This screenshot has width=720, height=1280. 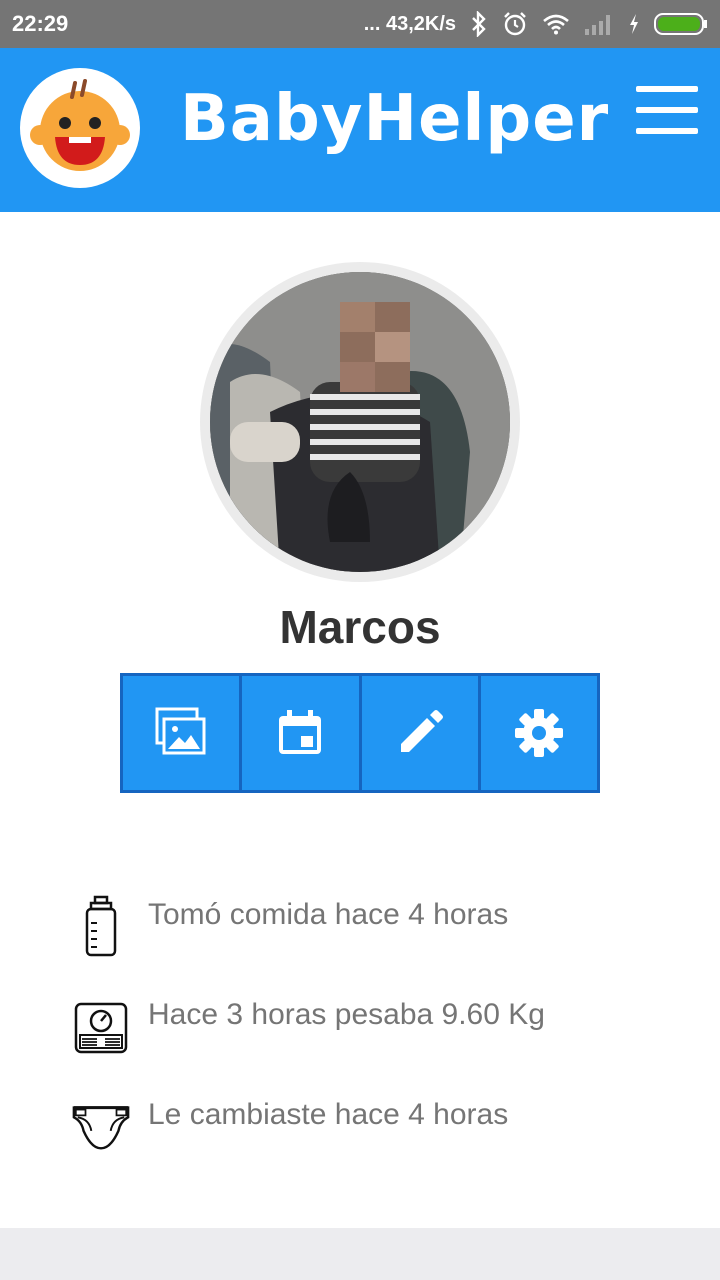 What do you see at coordinates (599, 24) in the screenshot?
I see `signal-icon` at bounding box center [599, 24].